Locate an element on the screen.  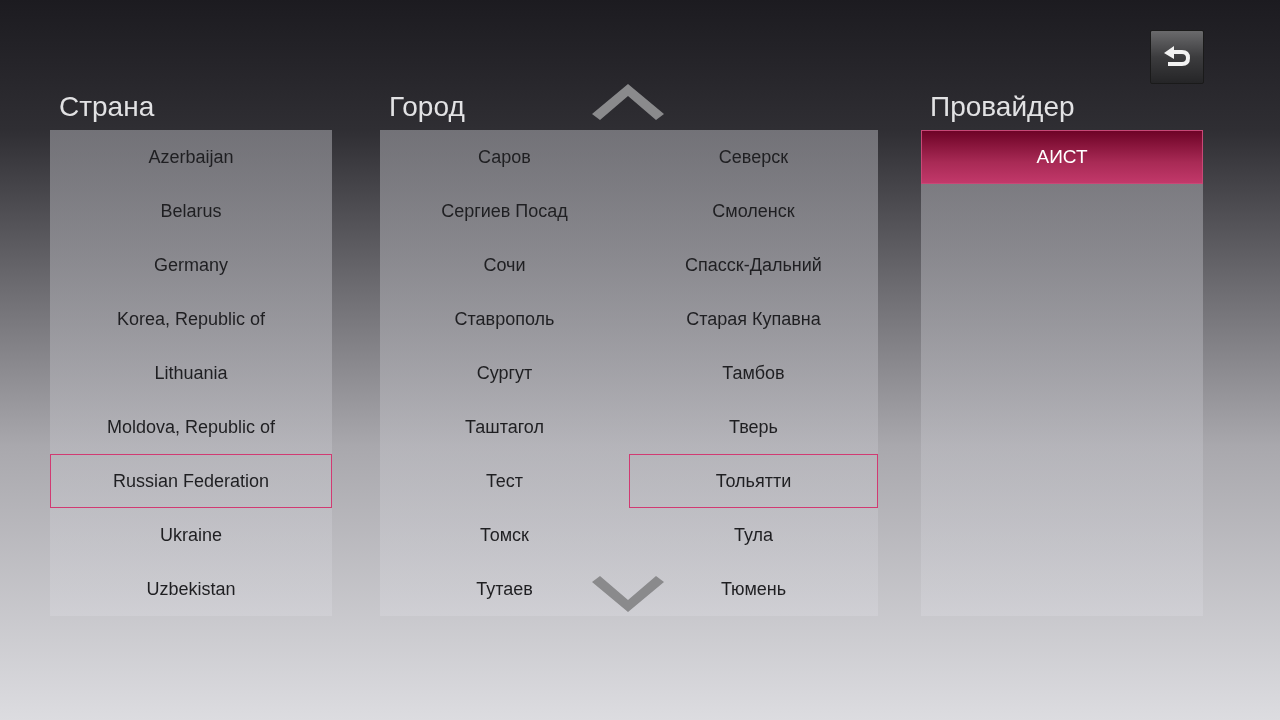
city-item: Тест is located at coordinates (504, 481).